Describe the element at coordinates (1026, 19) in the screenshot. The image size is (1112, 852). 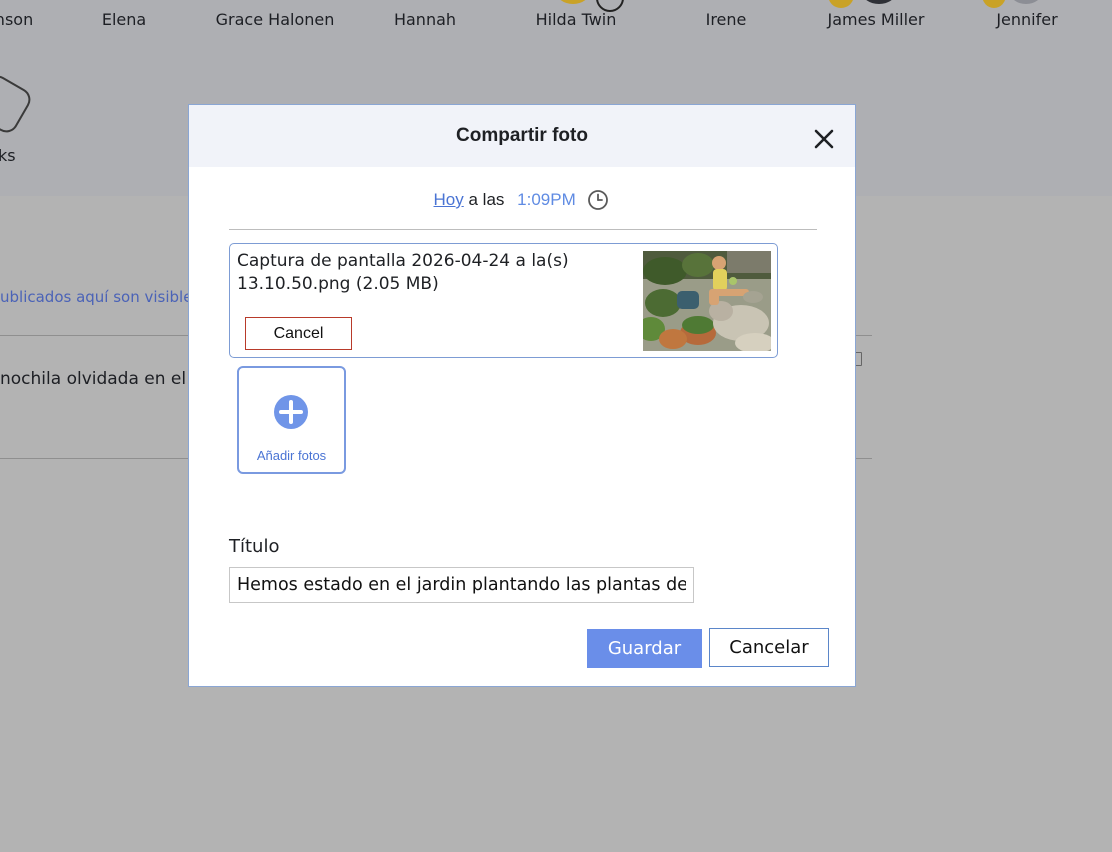
I see `contact-name: Jennifer` at that location.